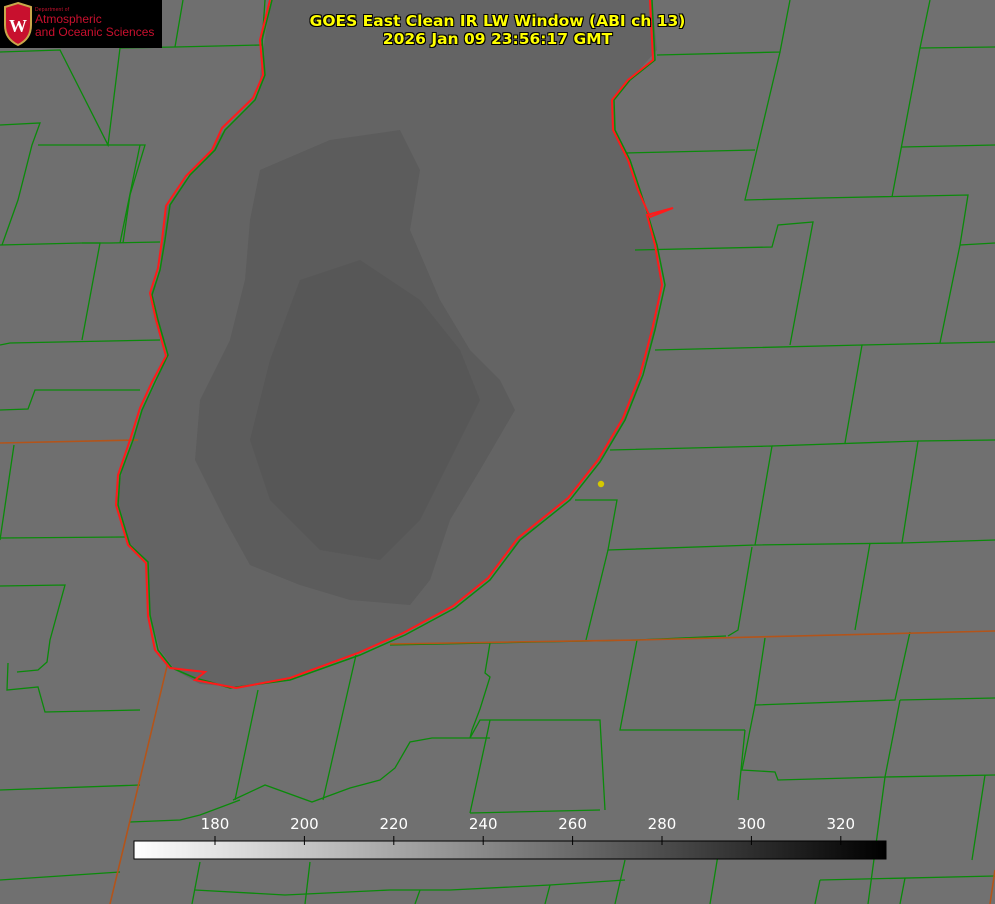  Describe the element at coordinates (751, 824) in the screenshot. I see `colorbar-tick-label: 300` at that location.